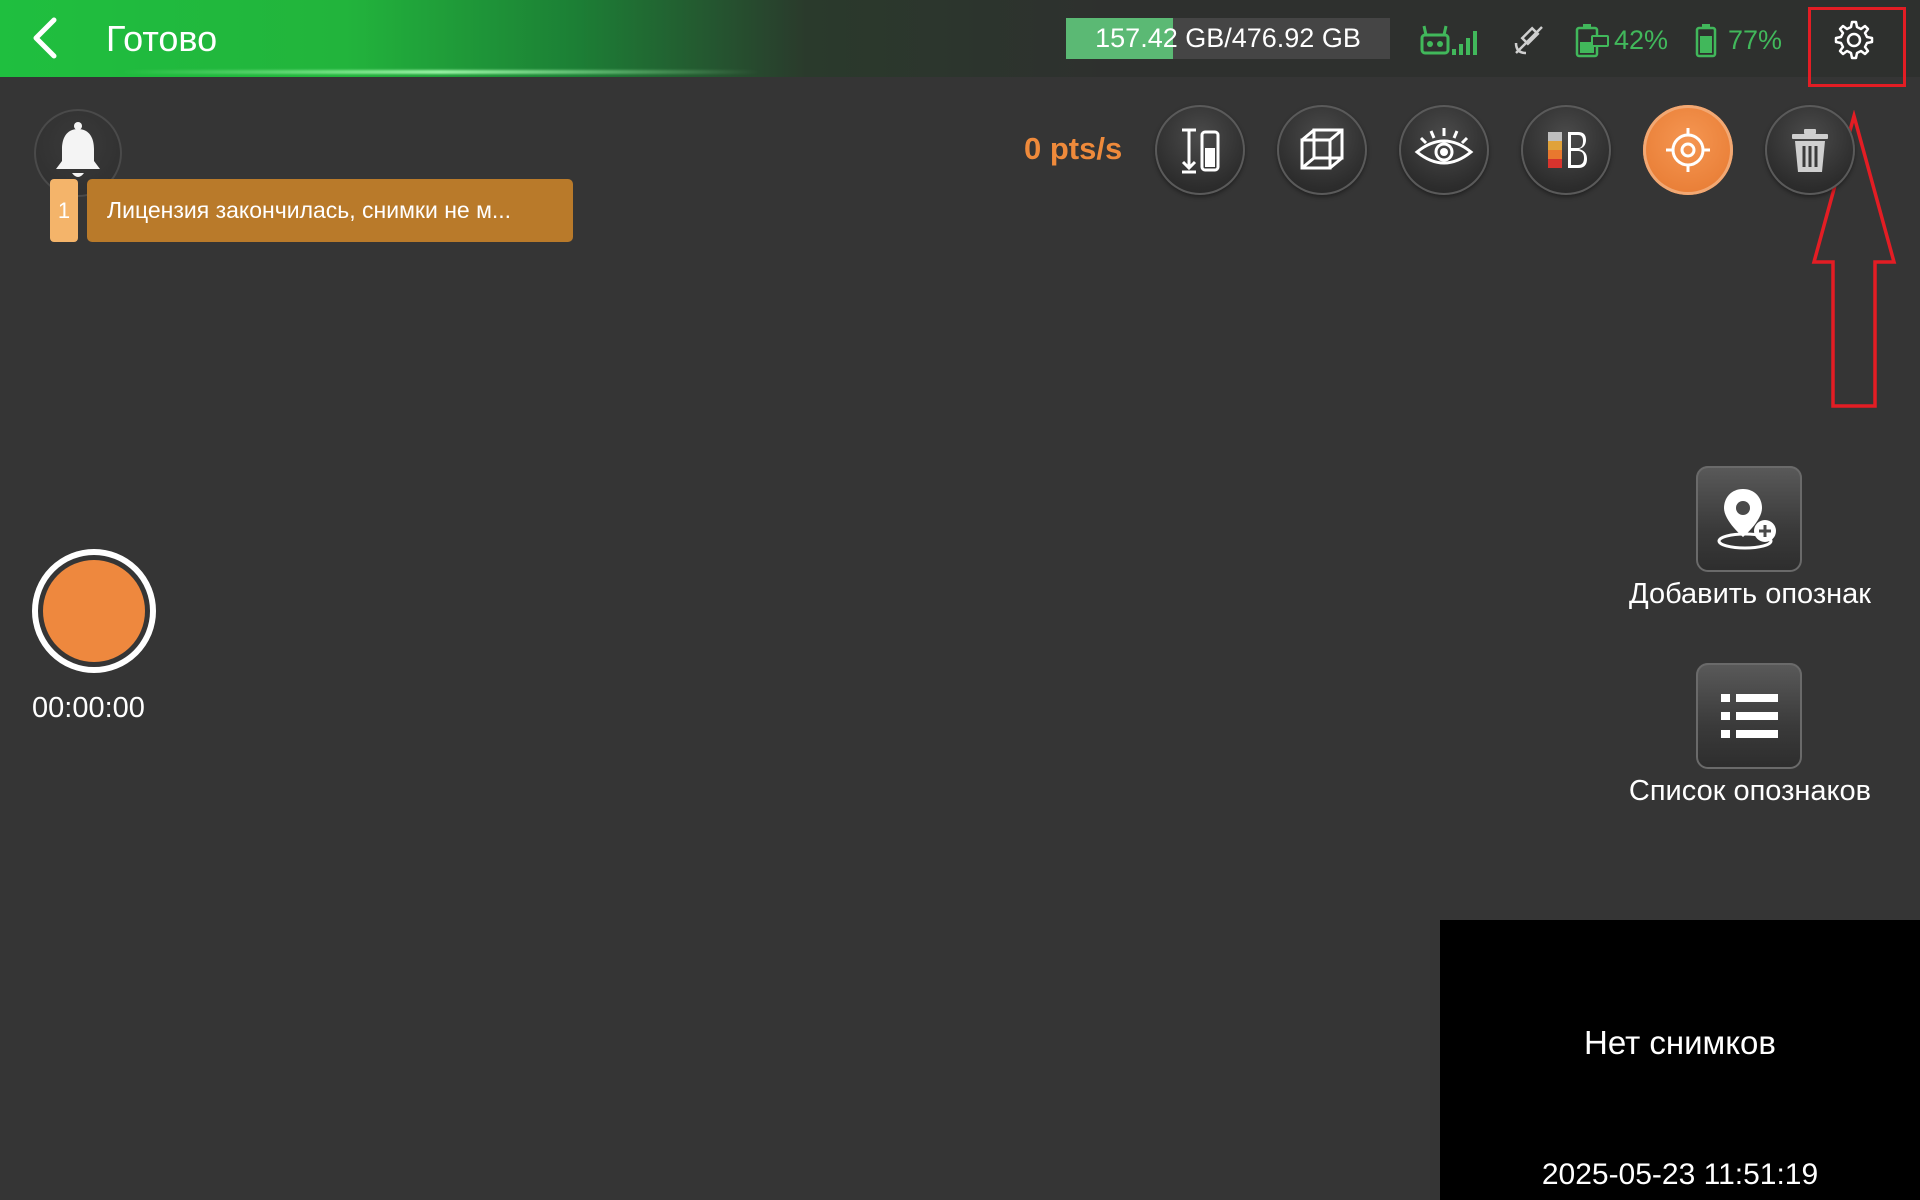 This screenshot has width=1920, height=1200. Describe the element at coordinates (162, 38) in the screenshot. I see `page-title: Готово` at that location.